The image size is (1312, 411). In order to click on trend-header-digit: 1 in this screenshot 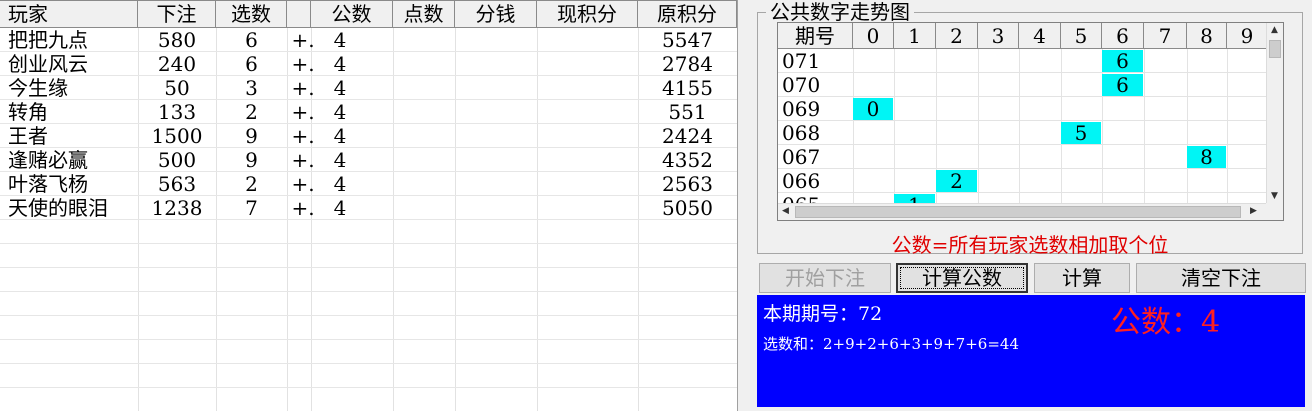, I will do `click(915, 36)`.